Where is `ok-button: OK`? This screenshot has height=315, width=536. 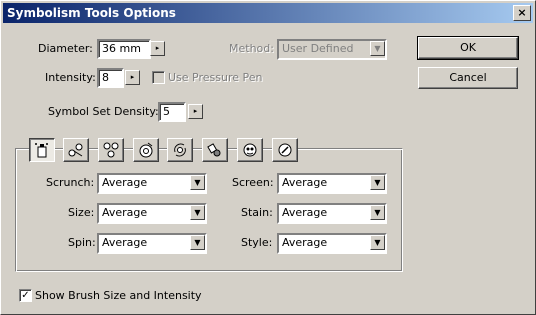
ok-button: OK is located at coordinates (468, 48).